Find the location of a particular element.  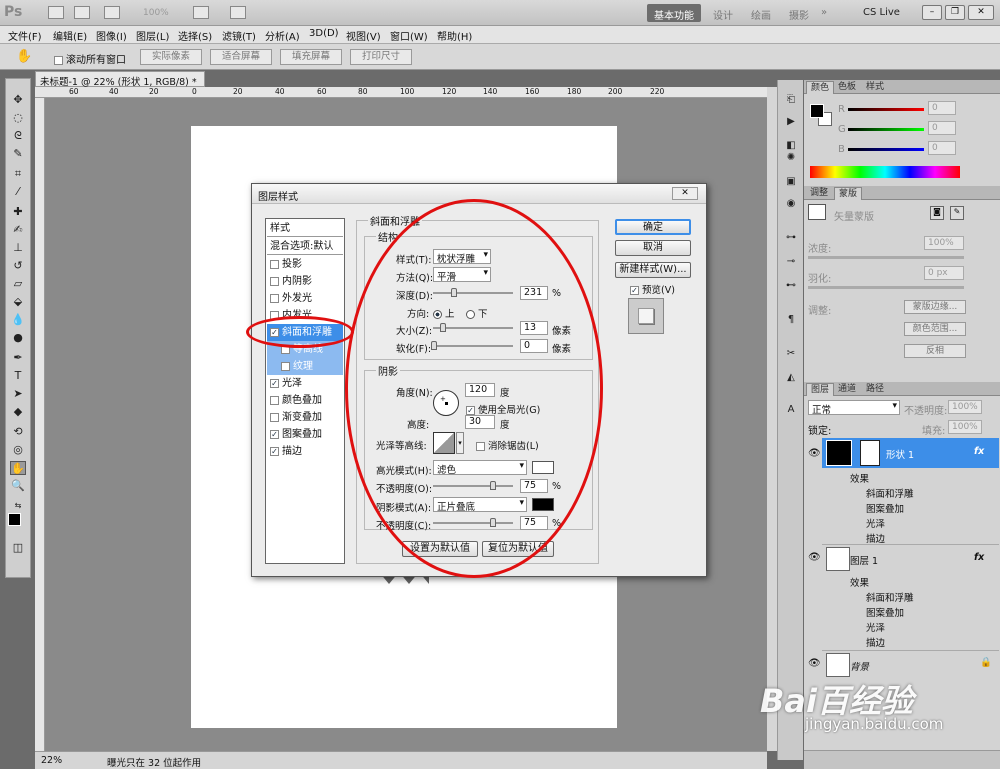

minimize-icon: – is located at coordinates (932, 12).